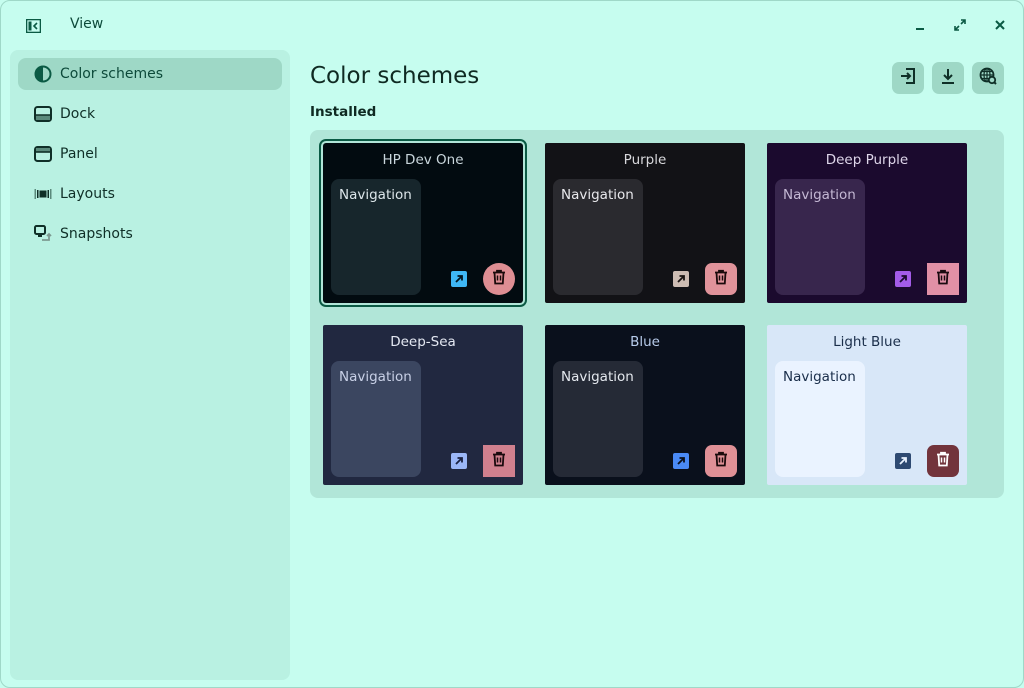  What do you see at coordinates (423, 405) in the screenshot?
I see `scheme-card: Deep-Sea Navigation` at bounding box center [423, 405].